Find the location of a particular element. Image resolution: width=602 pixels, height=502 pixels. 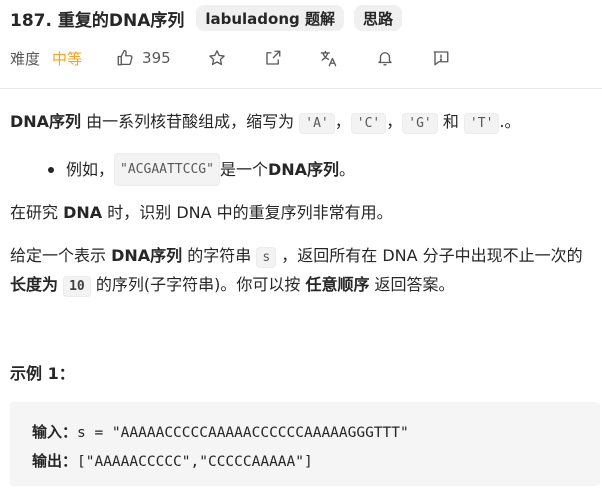

translate-icon is located at coordinates (328, 58).